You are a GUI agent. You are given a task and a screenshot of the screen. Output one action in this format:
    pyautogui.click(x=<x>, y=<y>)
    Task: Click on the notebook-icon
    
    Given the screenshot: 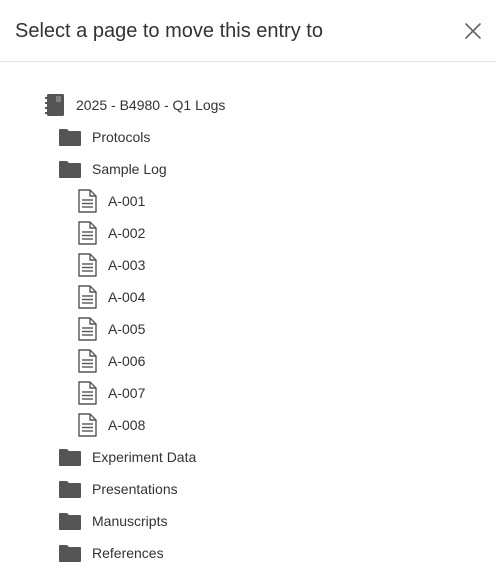 What is the action you would take?
    pyautogui.click(x=55, y=105)
    